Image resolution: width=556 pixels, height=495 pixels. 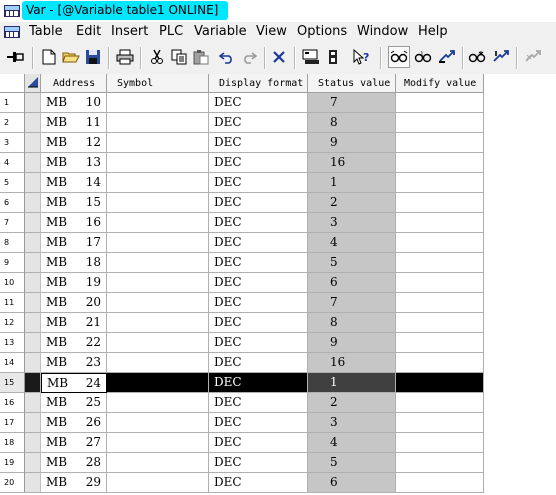 What do you see at coordinates (311, 57) in the screenshot?
I see `monitor-plc-icon` at bounding box center [311, 57].